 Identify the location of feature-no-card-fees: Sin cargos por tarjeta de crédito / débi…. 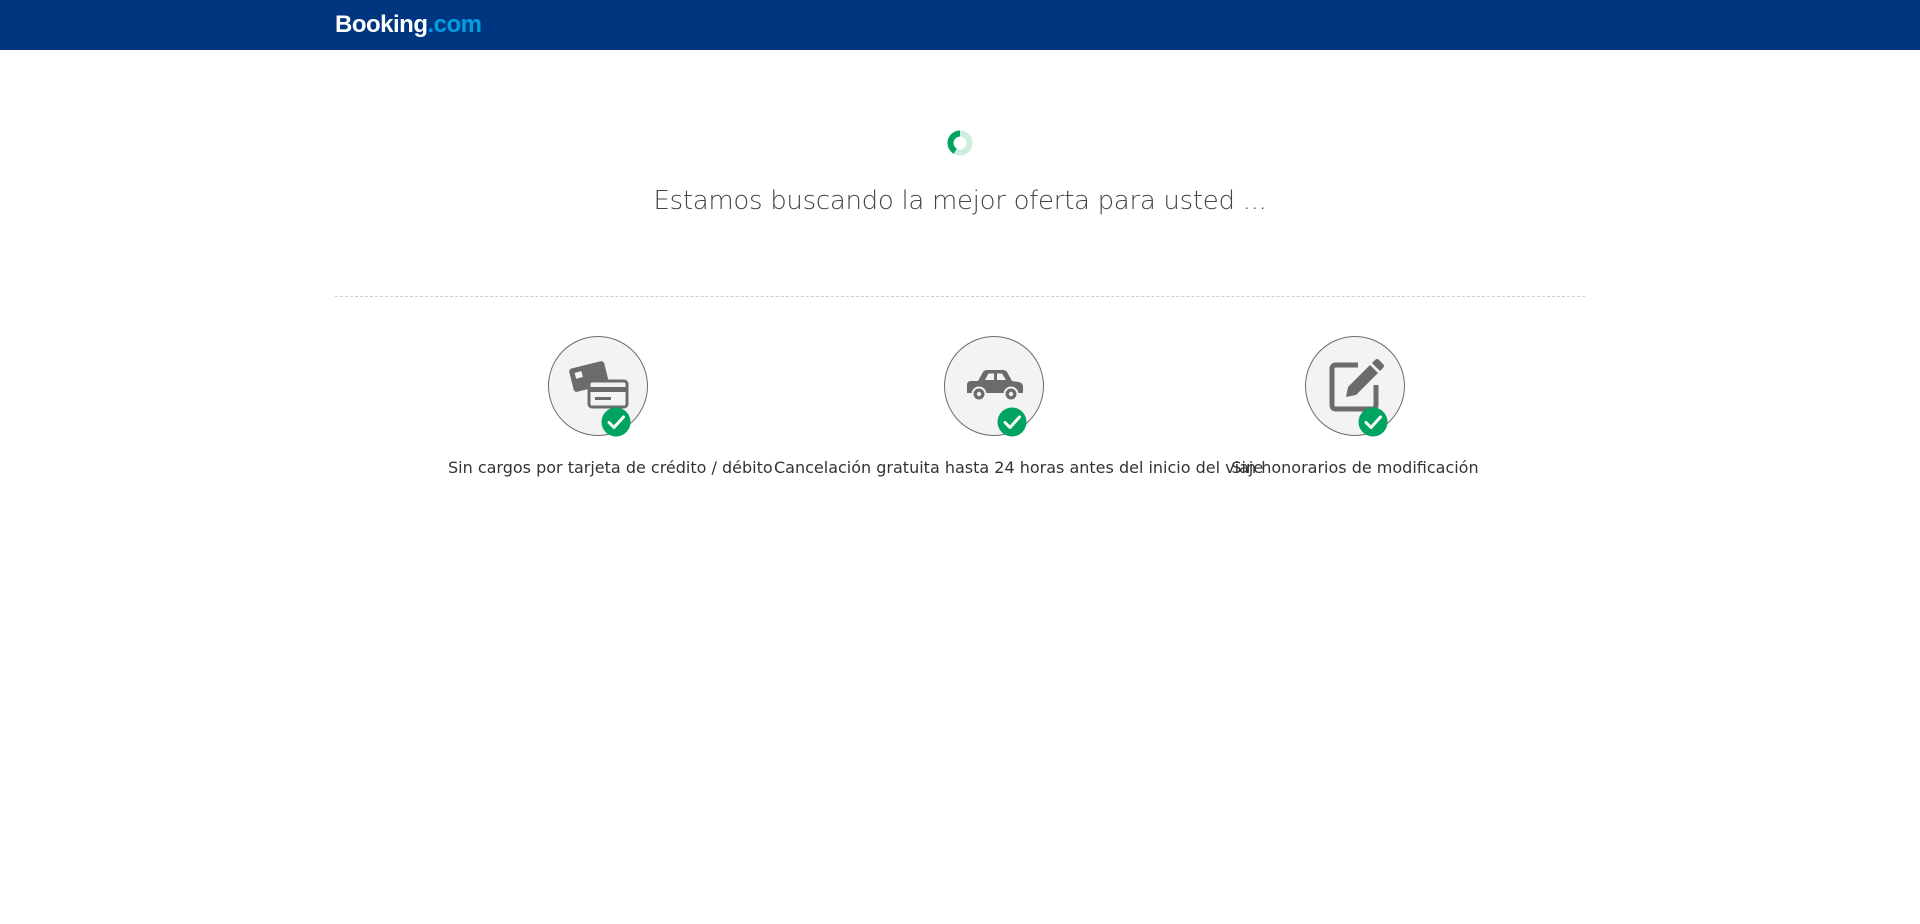
(610, 406).